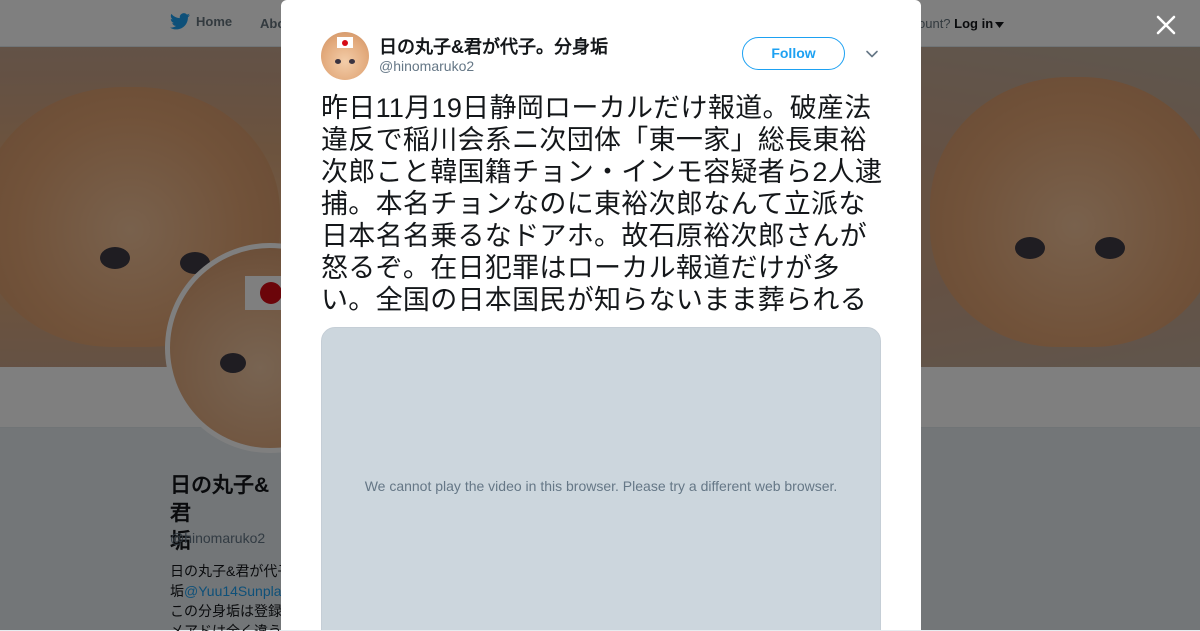  What do you see at coordinates (426, 66) in the screenshot?
I see `author-handle: @hinomaruko2` at bounding box center [426, 66].